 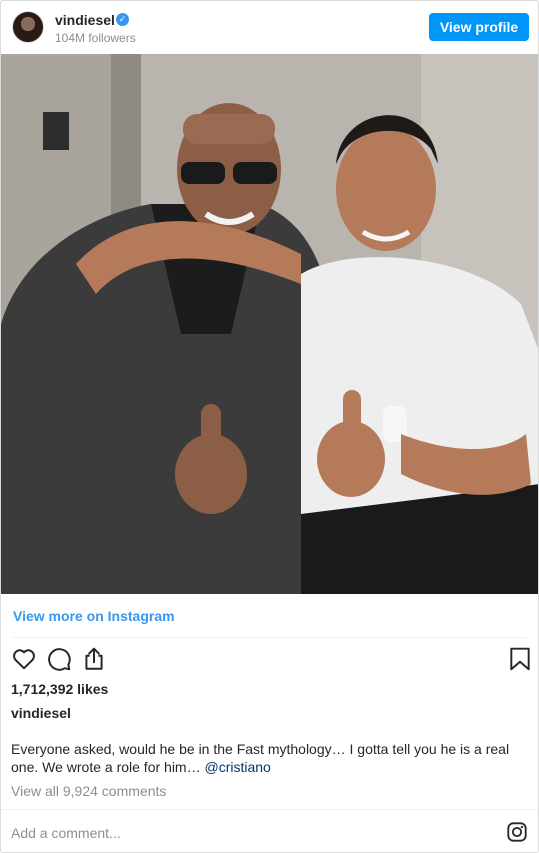 What do you see at coordinates (24, 659) in the screenshot?
I see `heart-icon` at bounding box center [24, 659].